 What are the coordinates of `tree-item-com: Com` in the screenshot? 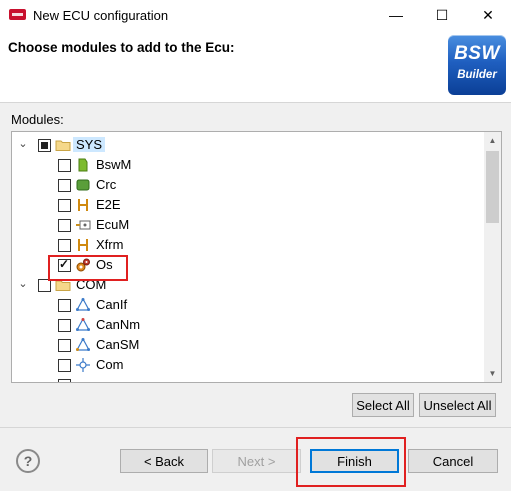 It's located at (247, 365).